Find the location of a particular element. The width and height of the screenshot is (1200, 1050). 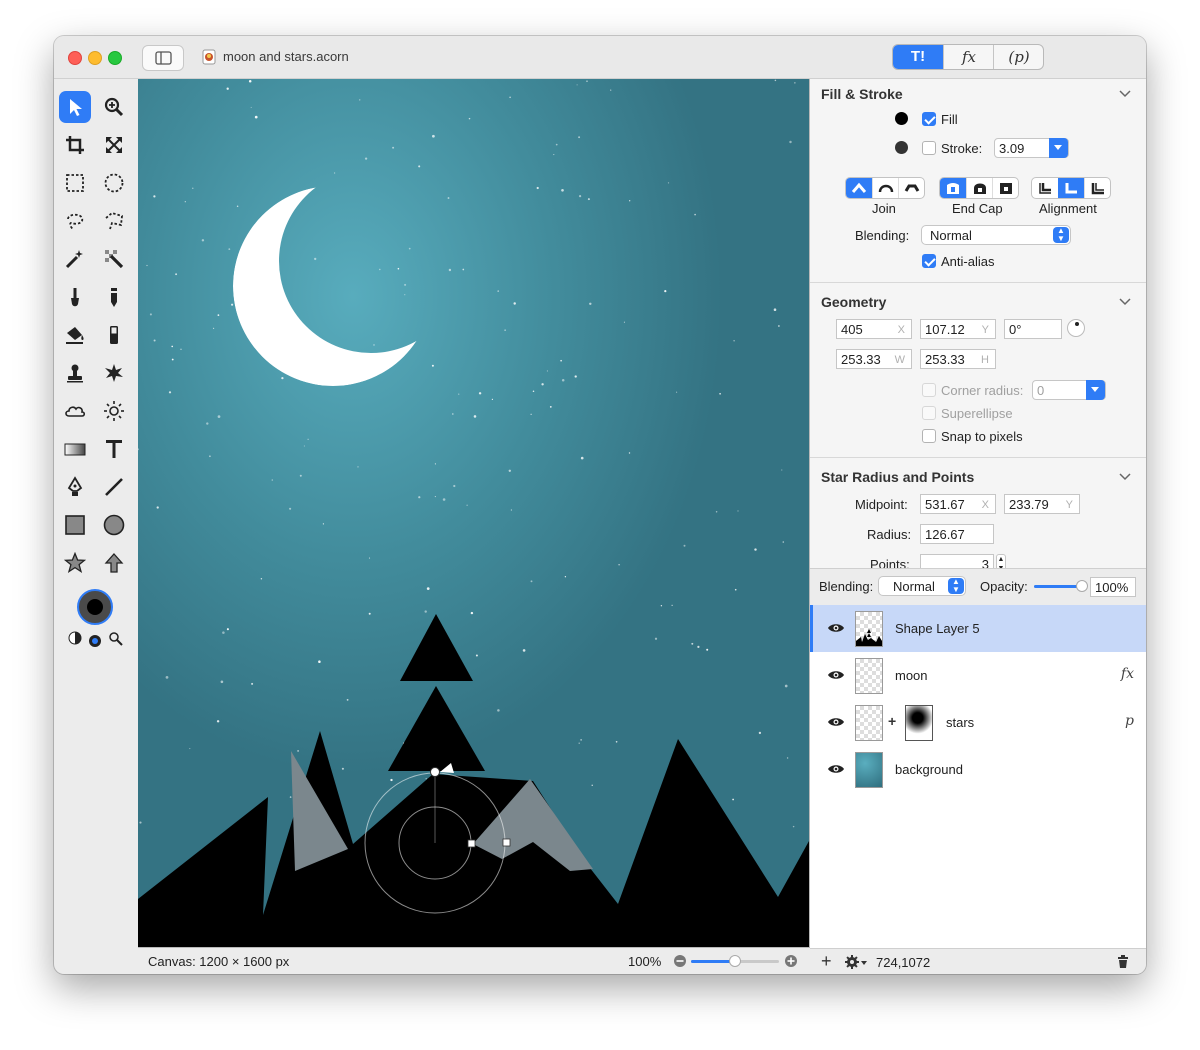

minimize-window-button is located at coordinates (95, 58).